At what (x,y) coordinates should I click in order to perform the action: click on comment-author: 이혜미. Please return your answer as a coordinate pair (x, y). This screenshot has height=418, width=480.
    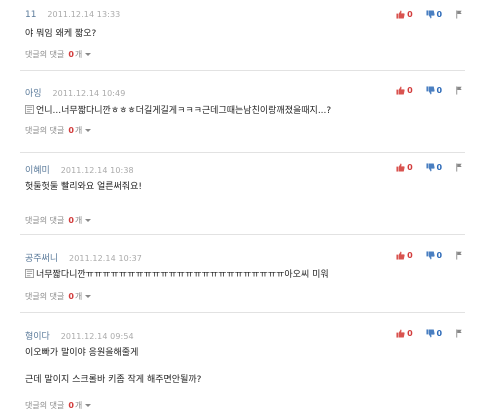
    Looking at the image, I should click on (37, 171).